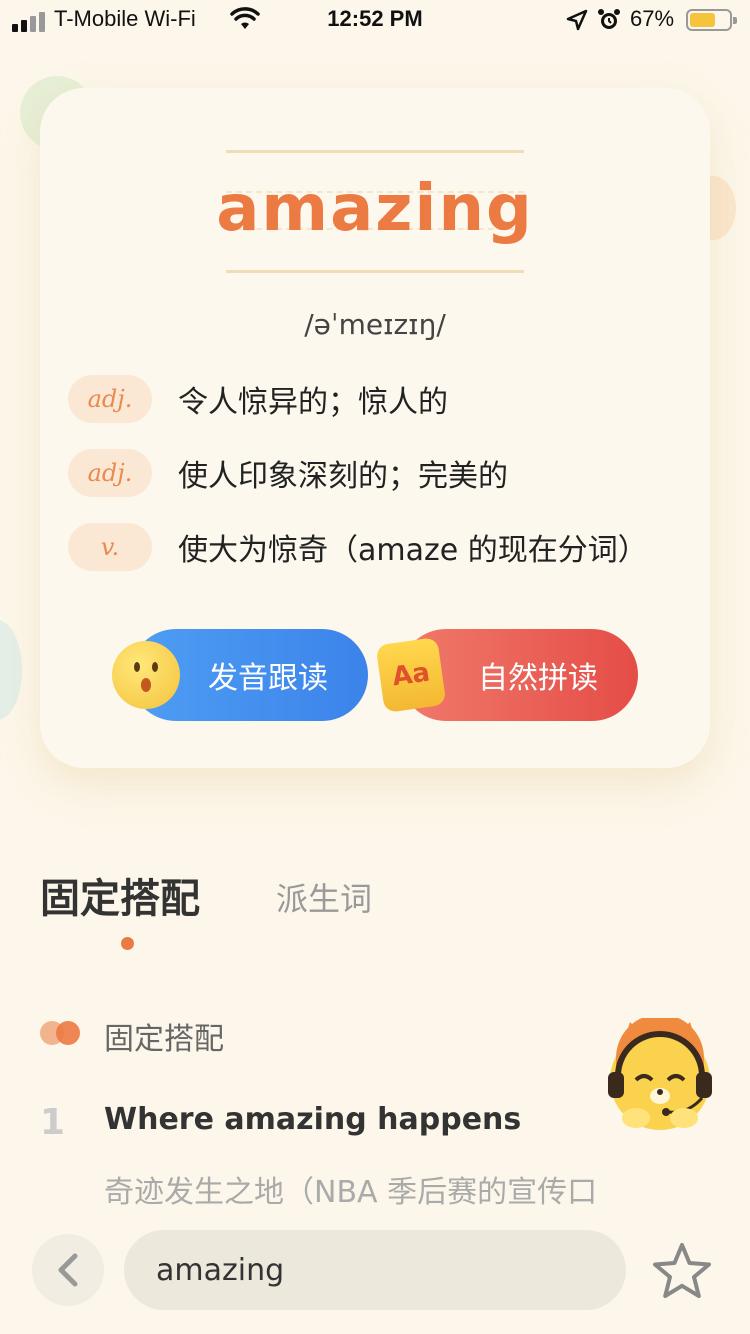 This screenshot has width=750, height=1334. What do you see at coordinates (375, 324) in the screenshot?
I see `phonetic: /əˈmeɪzɪŋ/` at bounding box center [375, 324].